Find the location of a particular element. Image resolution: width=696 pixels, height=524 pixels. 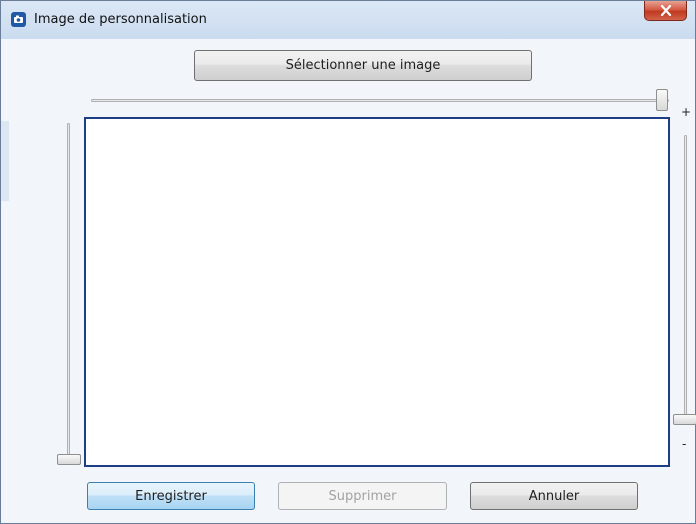

delete-button: Supprimer is located at coordinates (362, 496).